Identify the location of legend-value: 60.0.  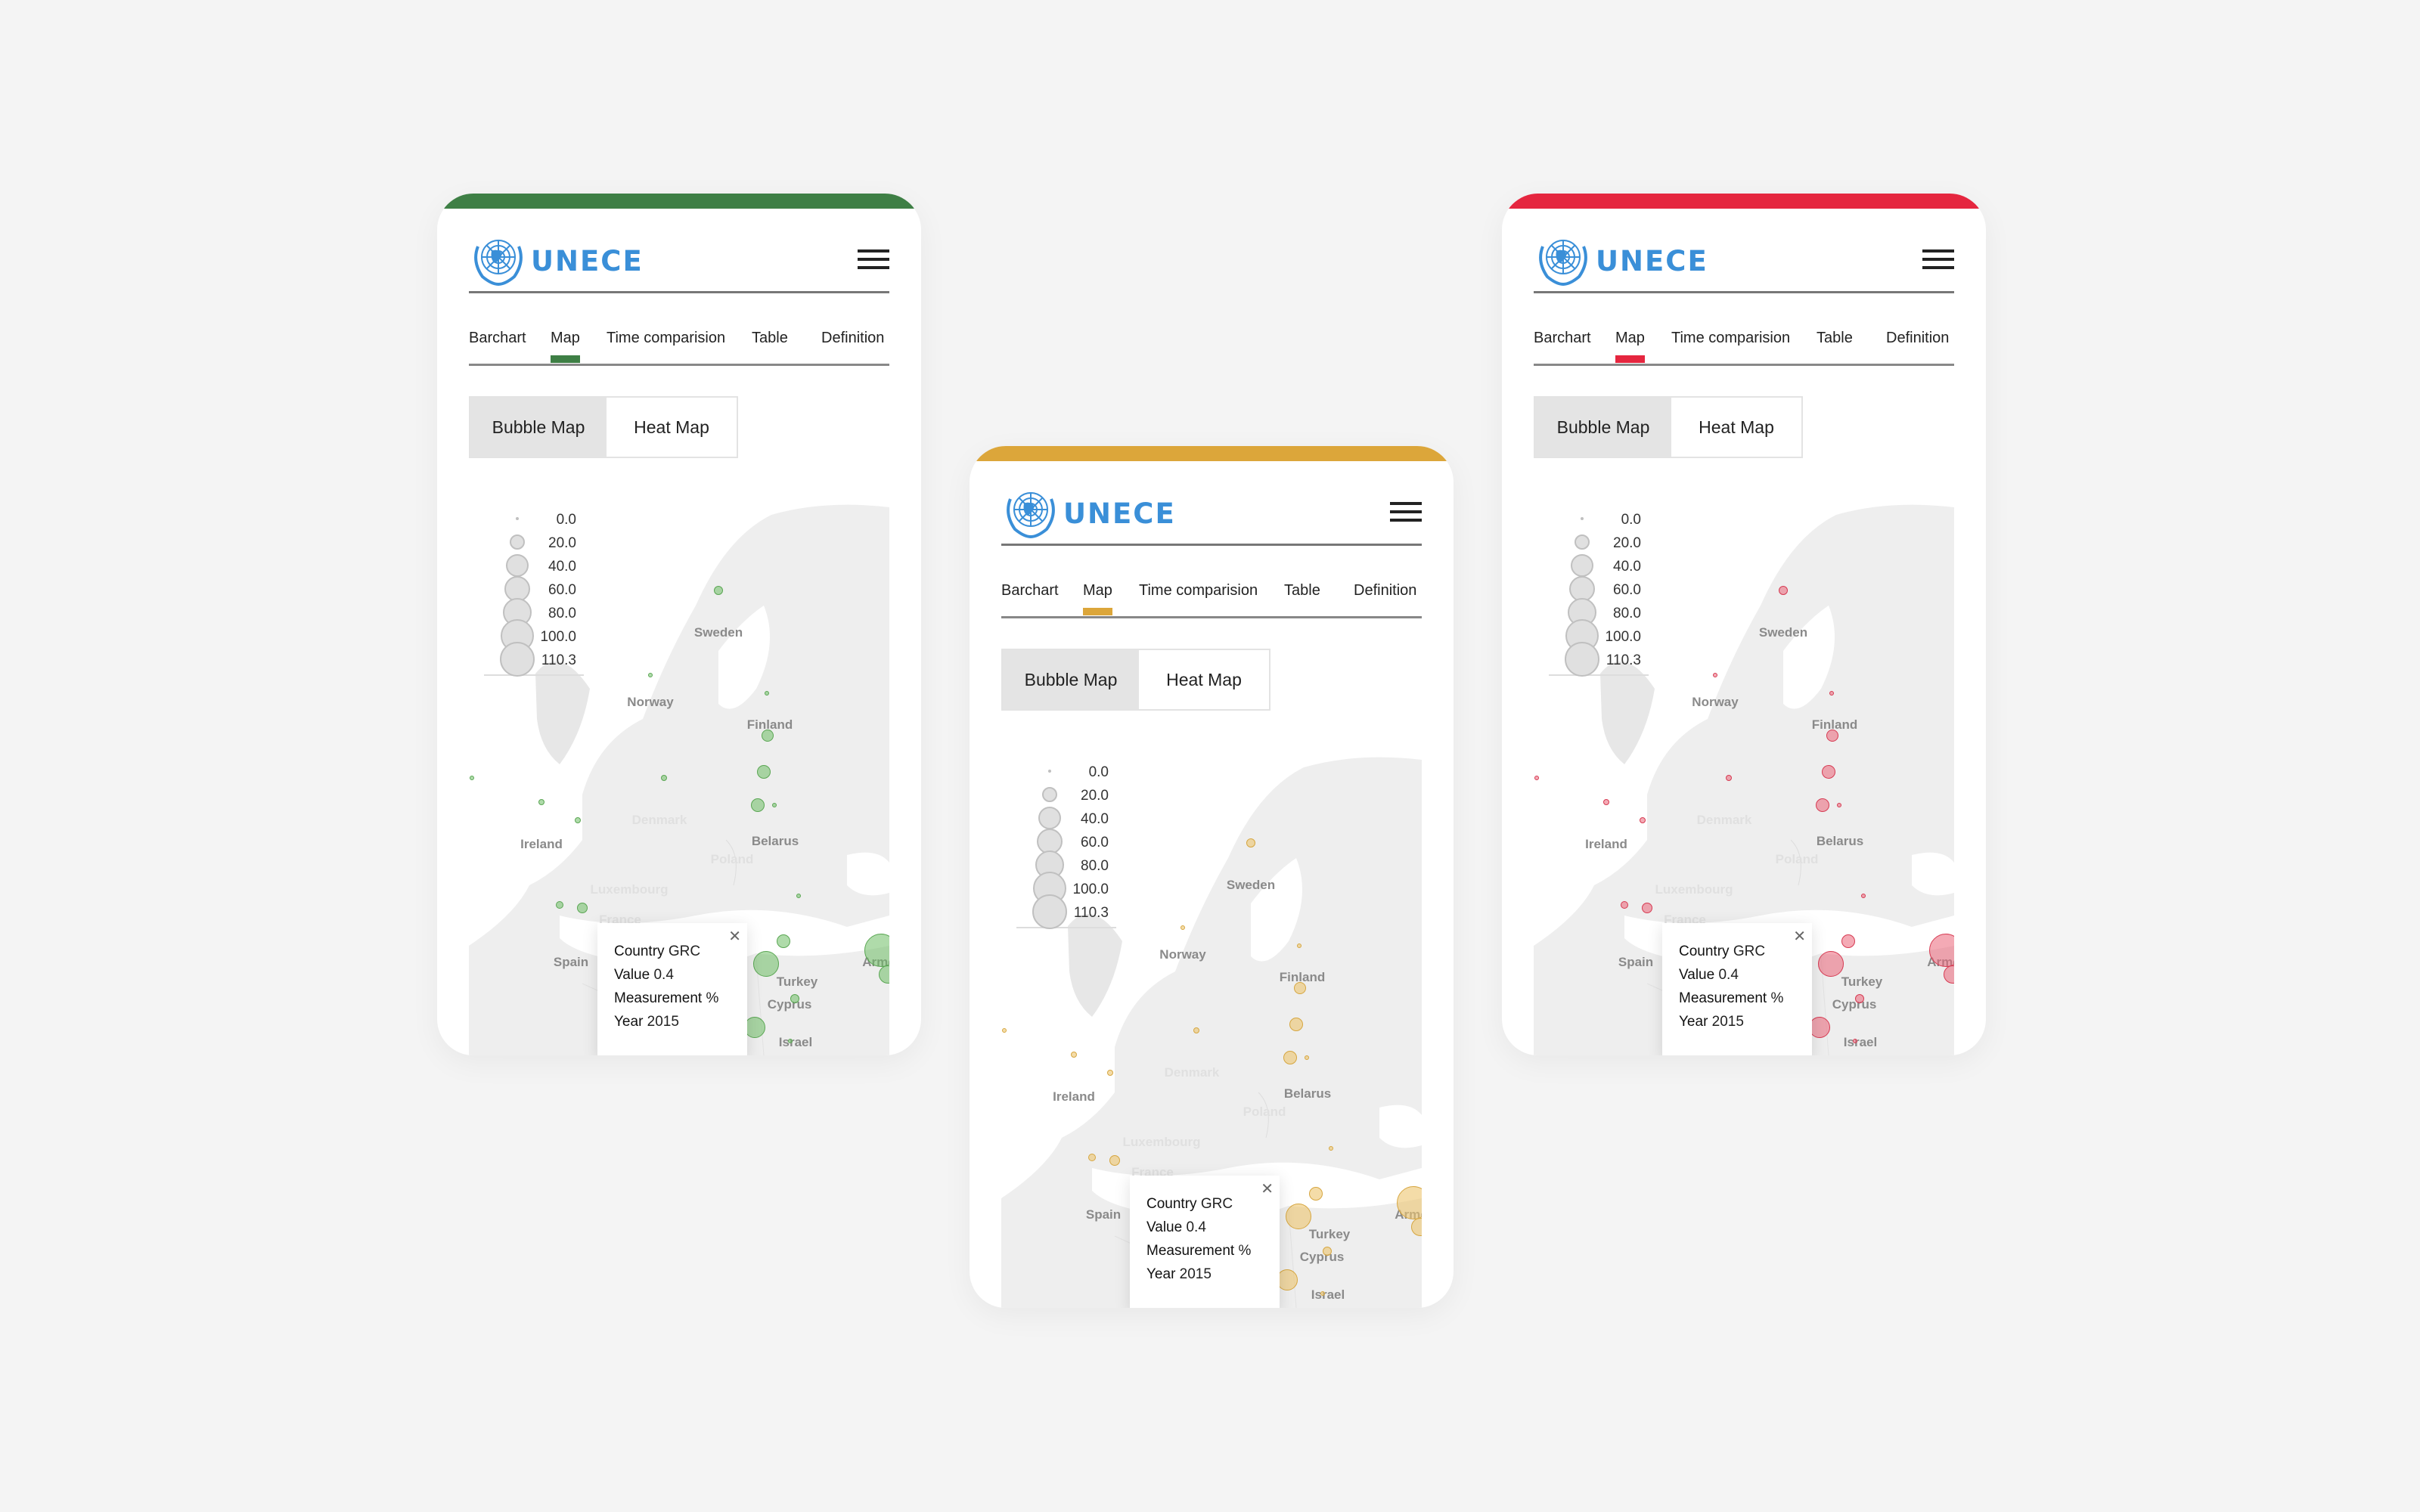
(1627, 590).